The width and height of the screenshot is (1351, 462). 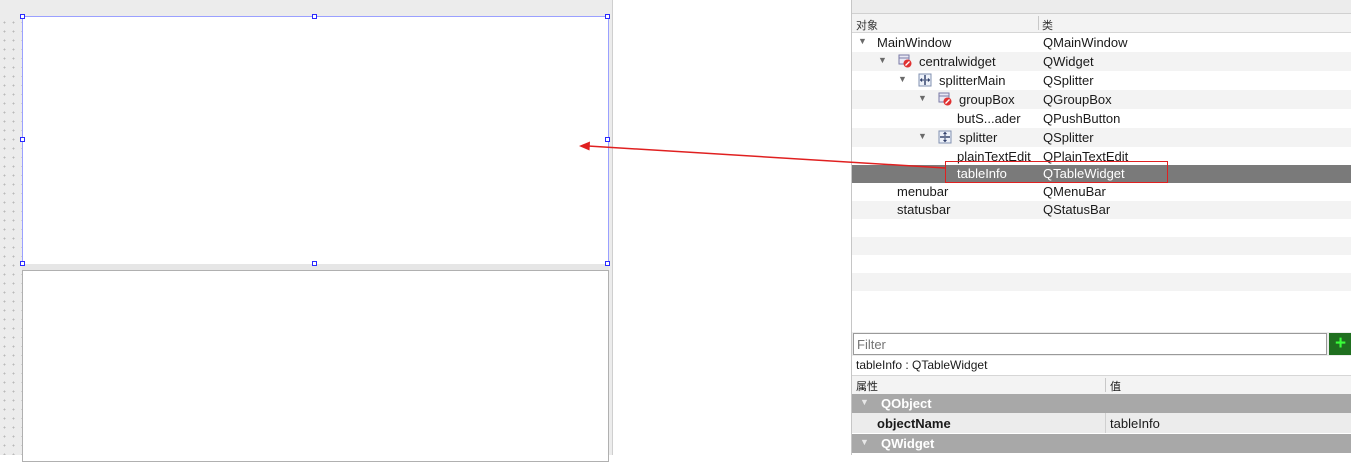 I want to click on annotation-arrow, so click(x=762, y=155).